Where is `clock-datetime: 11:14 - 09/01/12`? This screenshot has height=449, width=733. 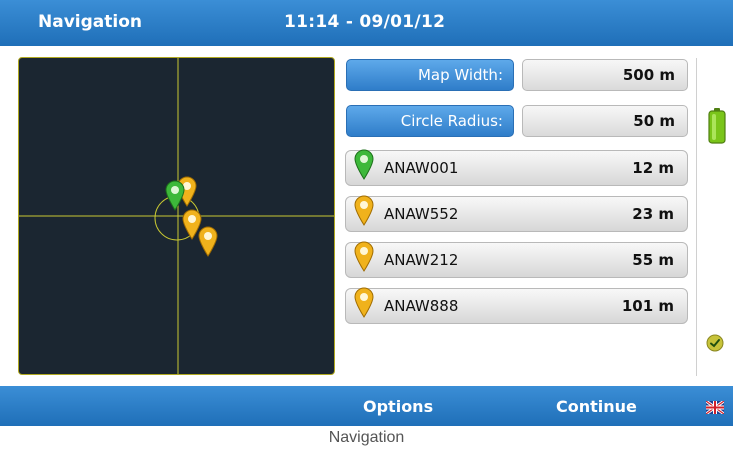
clock-datetime: 11:14 - 09/01/12 is located at coordinates (365, 22).